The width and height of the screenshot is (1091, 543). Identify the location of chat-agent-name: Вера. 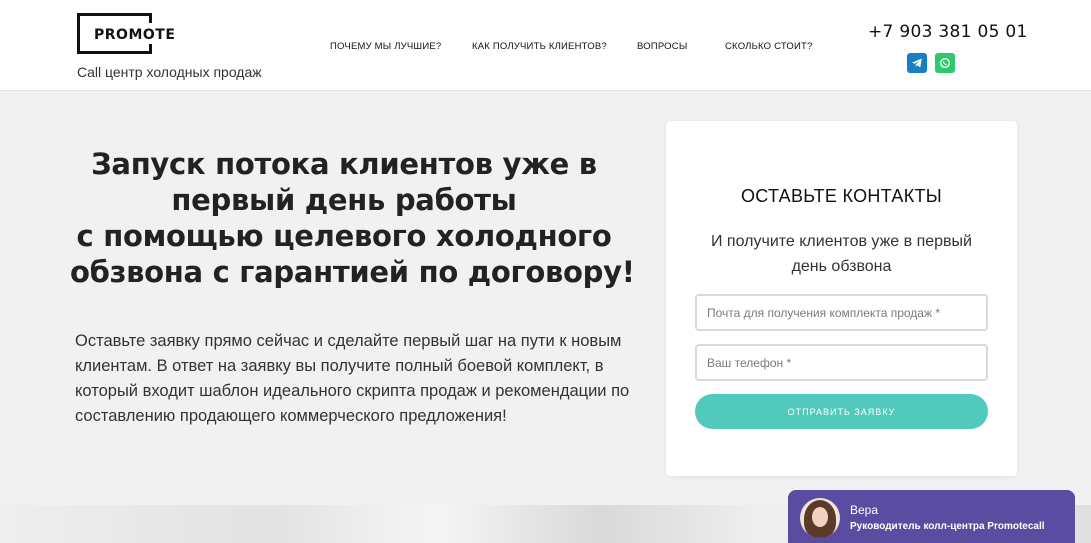
(864, 510).